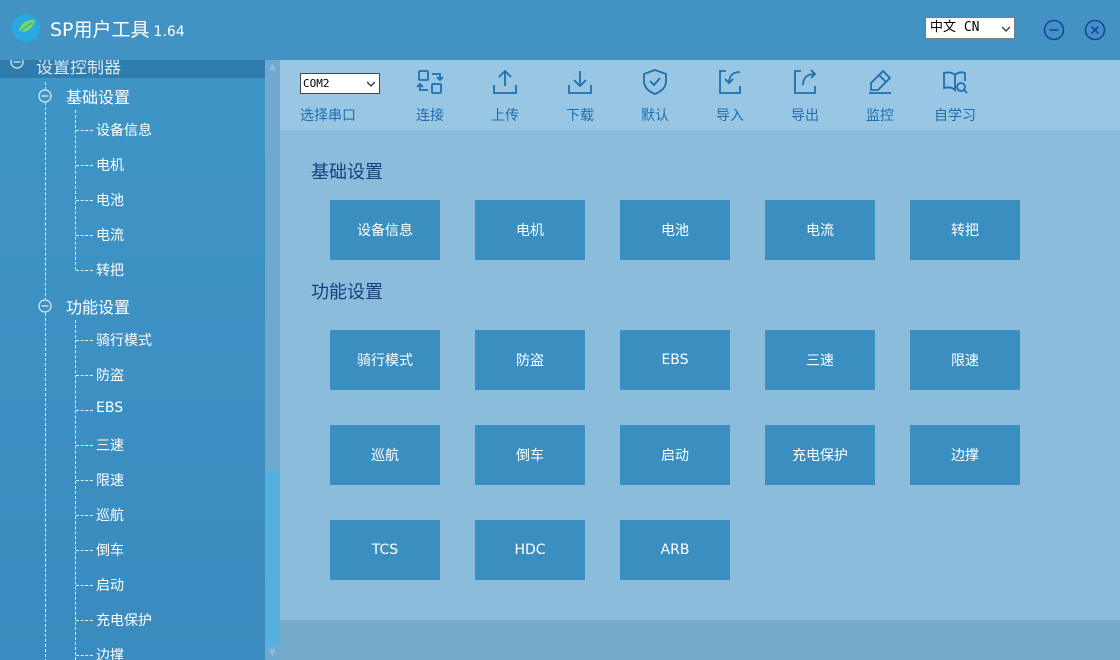 The image size is (1120, 660). What do you see at coordinates (272, 67) in the screenshot?
I see `scroll-up-icon: ▲` at bounding box center [272, 67].